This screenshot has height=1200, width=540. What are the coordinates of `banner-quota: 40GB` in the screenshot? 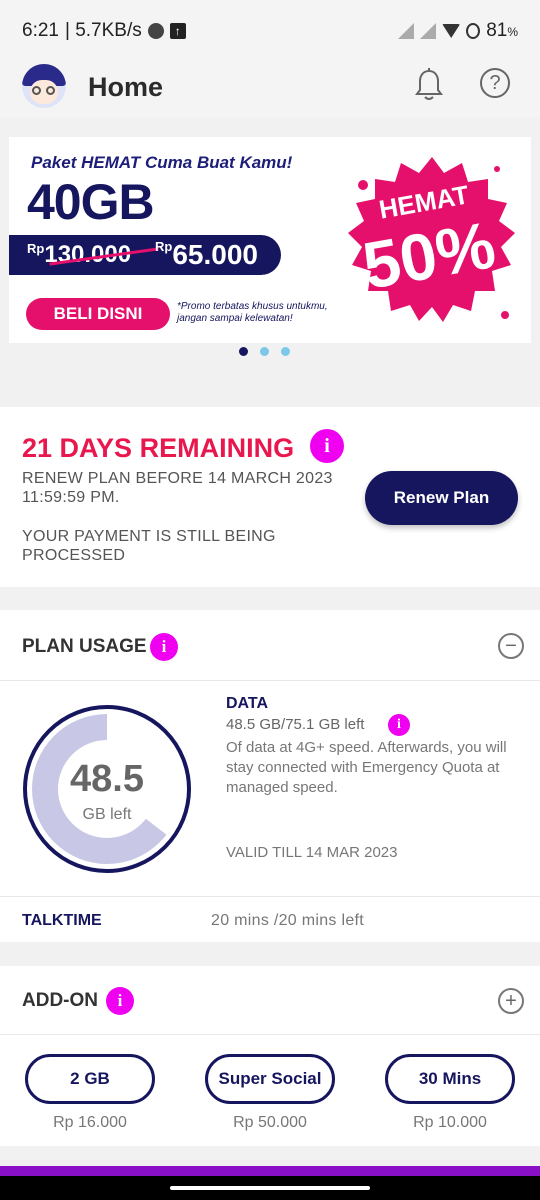 It's located at (91, 202).